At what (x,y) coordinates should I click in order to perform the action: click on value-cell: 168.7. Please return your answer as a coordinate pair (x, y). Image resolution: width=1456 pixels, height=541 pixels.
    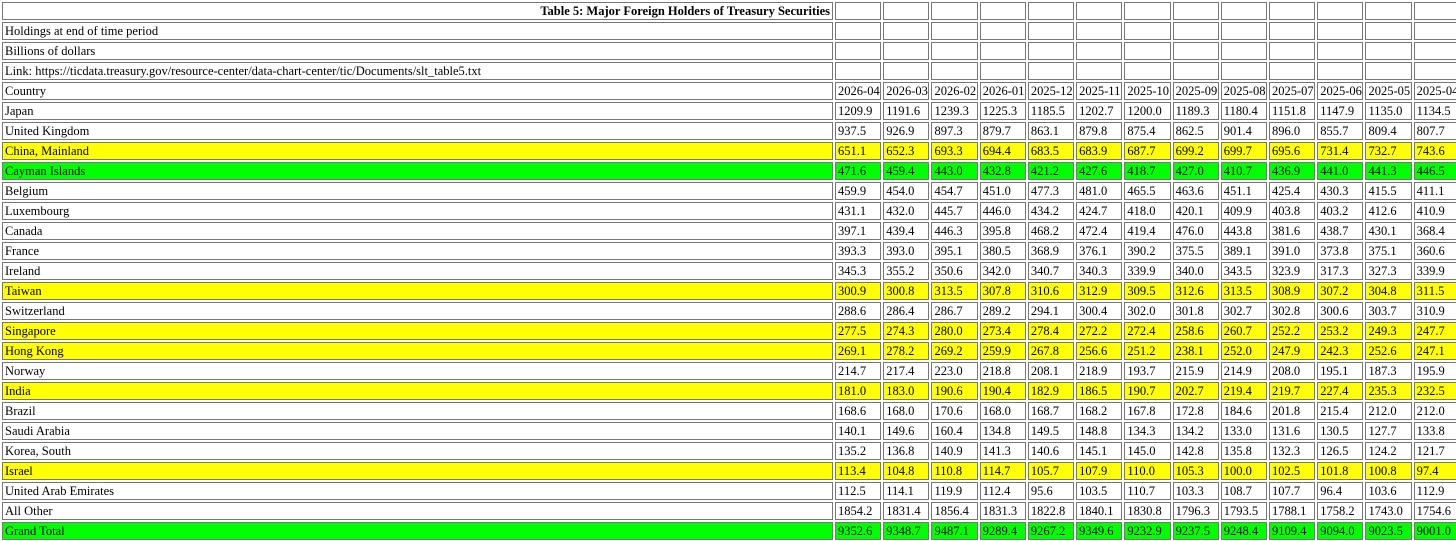
    Looking at the image, I should click on (1051, 411).